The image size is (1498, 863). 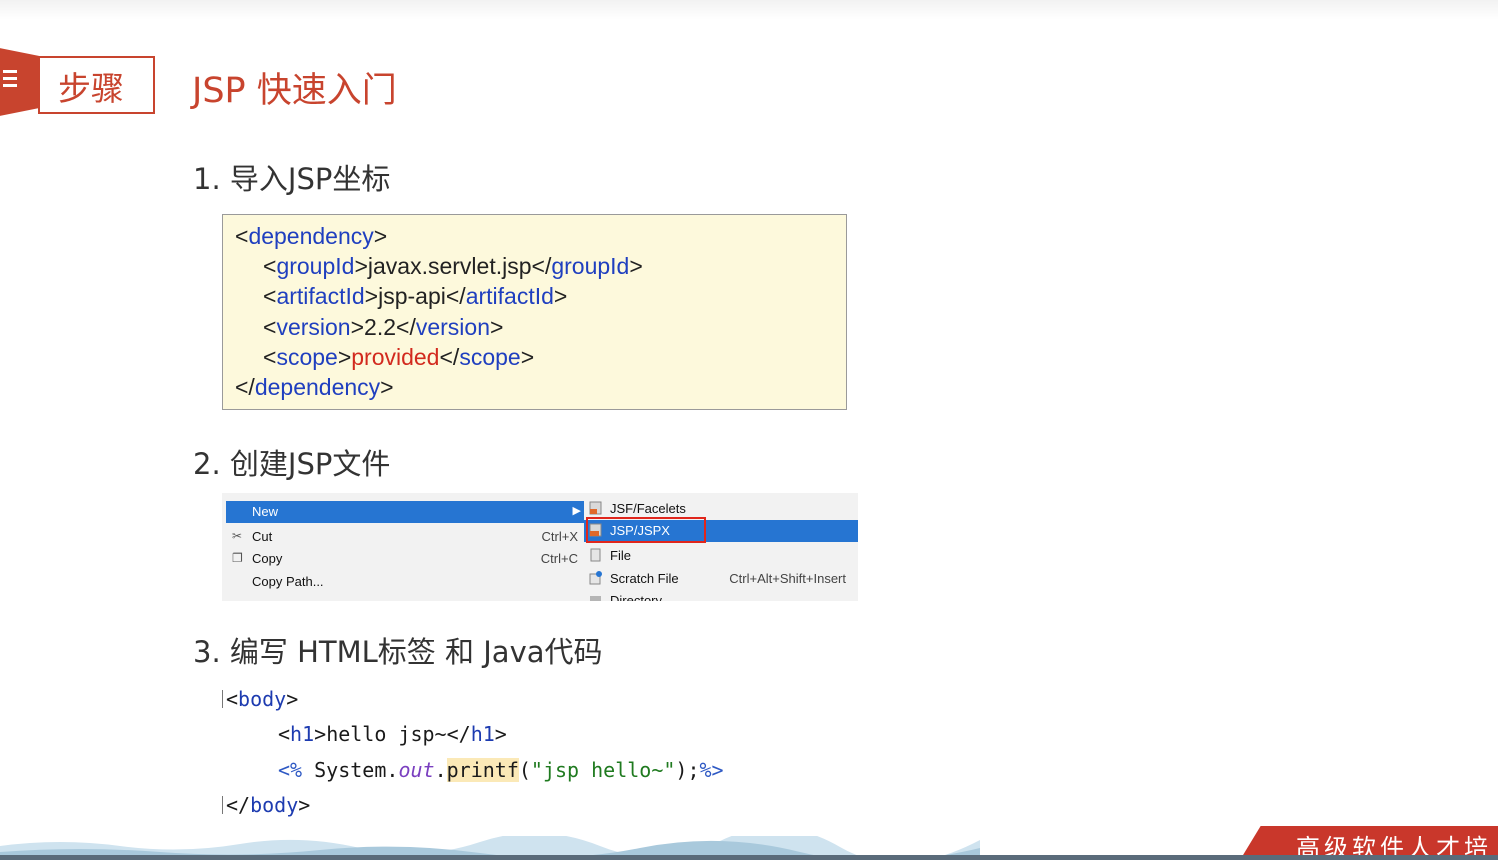 I want to click on section-tag: 步骤, so click(x=91, y=88).